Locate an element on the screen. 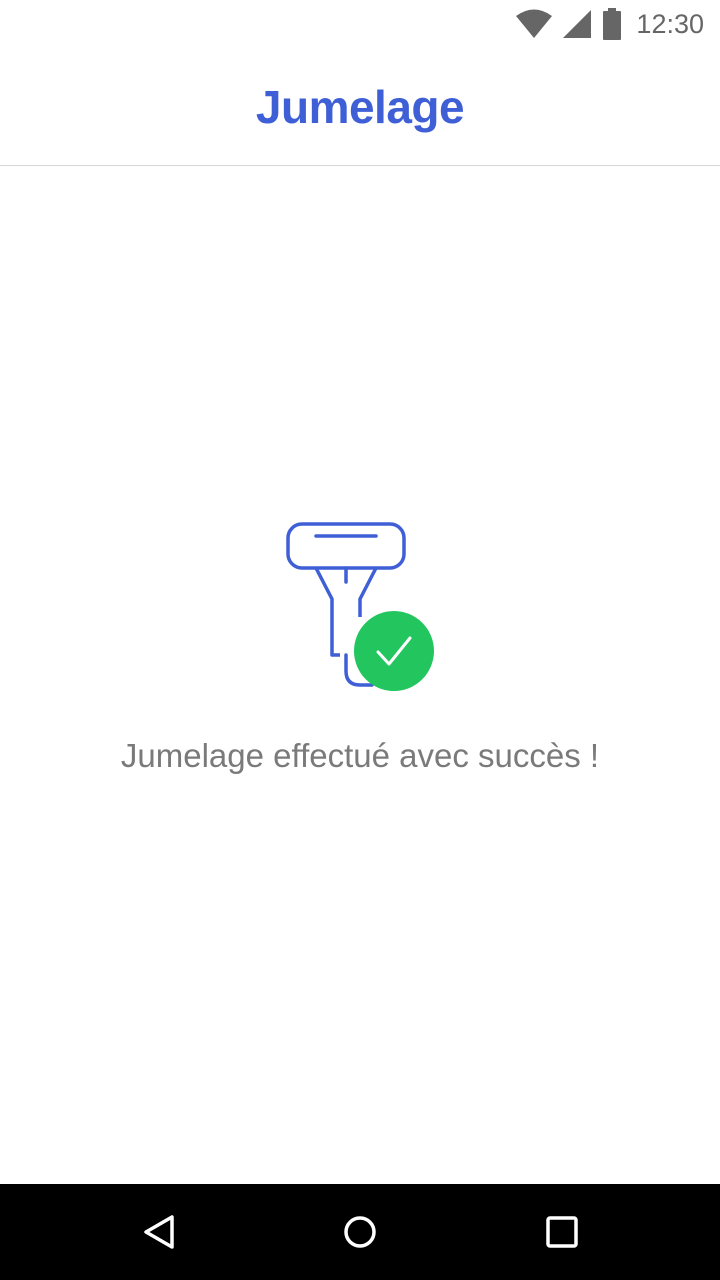 The height and width of the screenshot is (1280, 720). back-icon is located at coordinates (159, 1232).